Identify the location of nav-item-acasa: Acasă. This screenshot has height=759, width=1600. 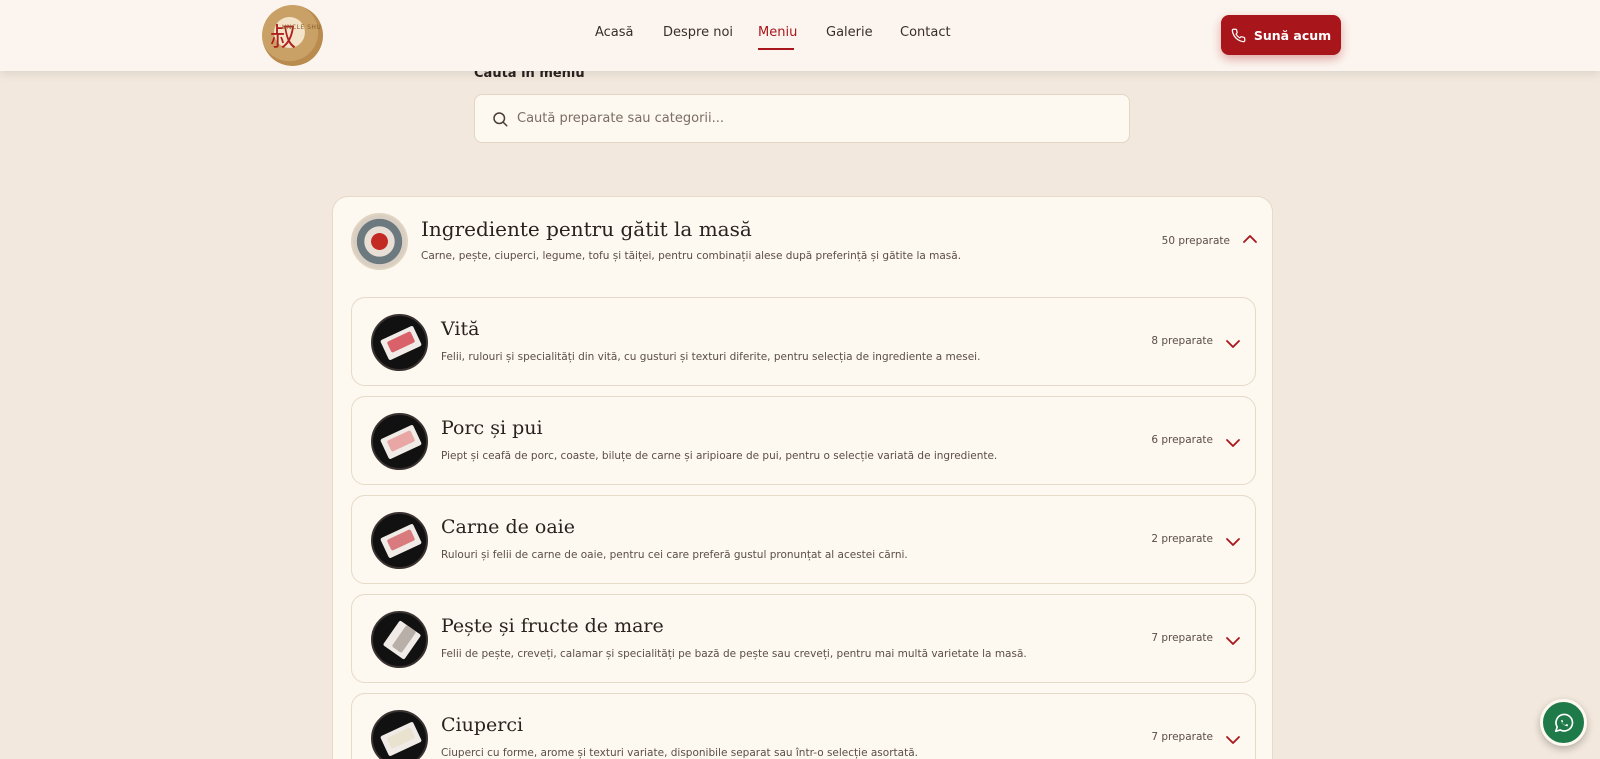
(614, 32).